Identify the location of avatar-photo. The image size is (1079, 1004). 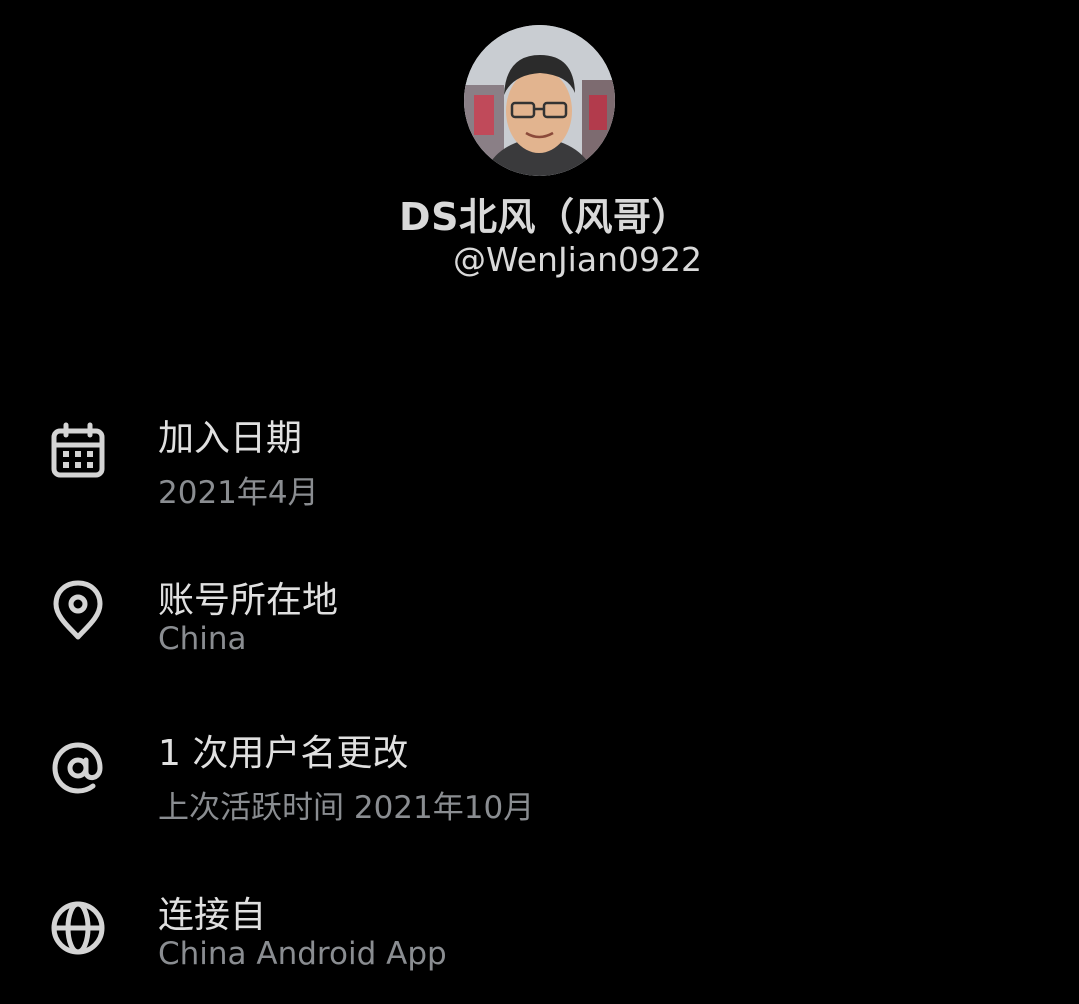
(539, 100).